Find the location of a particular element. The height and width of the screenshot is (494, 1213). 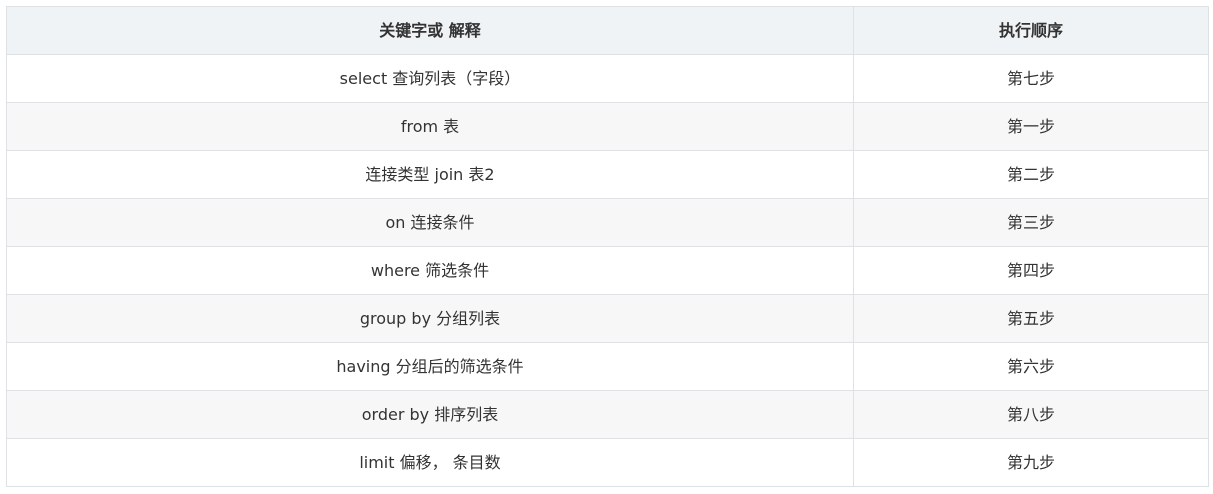

cell-order: 第八步 is located at coordinates (1031, 414).